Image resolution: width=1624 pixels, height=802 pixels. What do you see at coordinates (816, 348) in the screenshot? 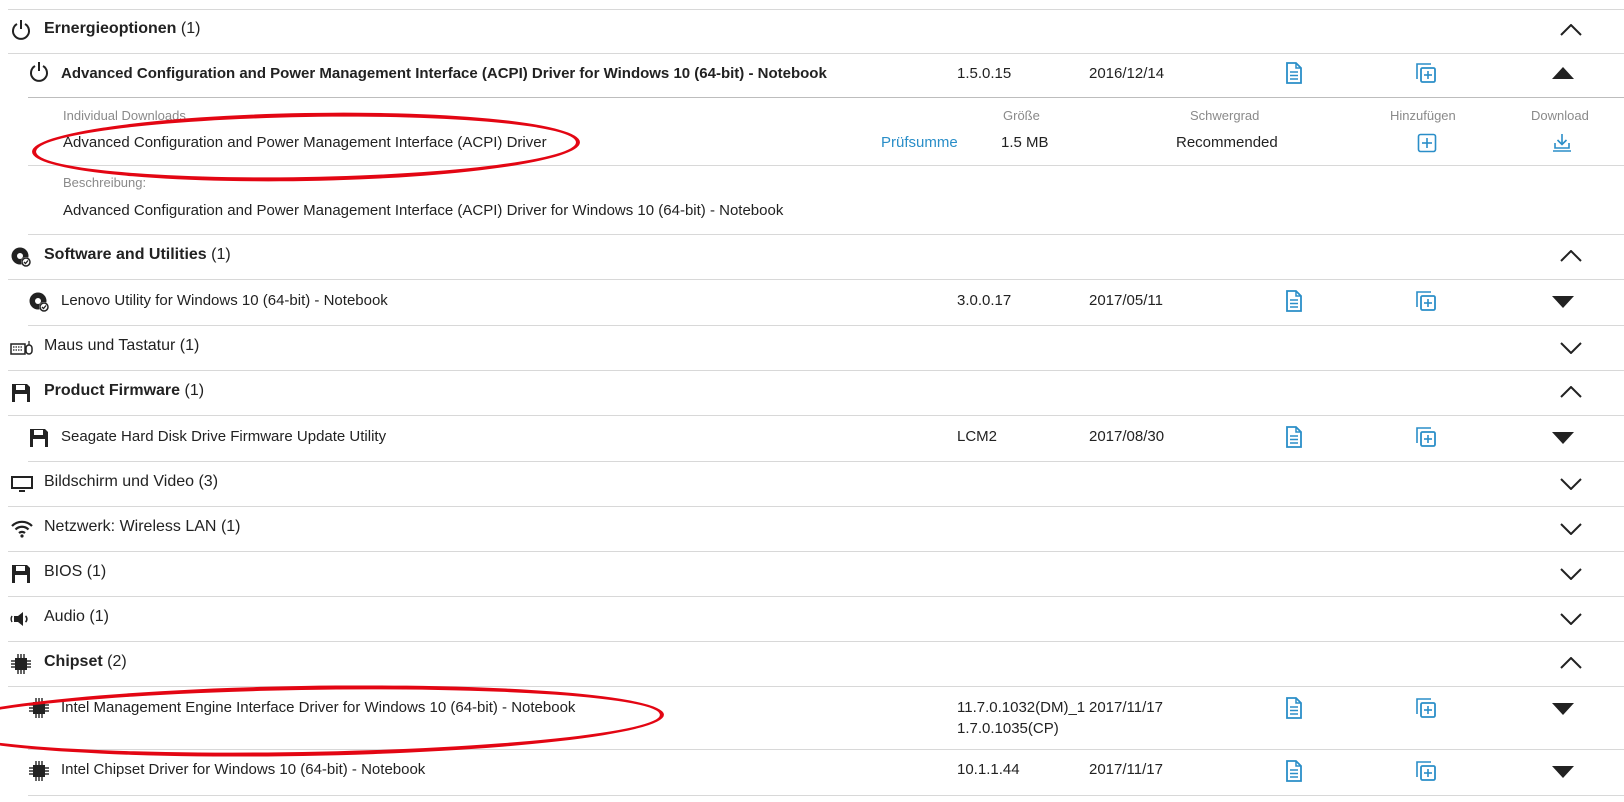
I see `category-mouse-header: Maus und Tastatur (1)` at bounding box center [816, 348].